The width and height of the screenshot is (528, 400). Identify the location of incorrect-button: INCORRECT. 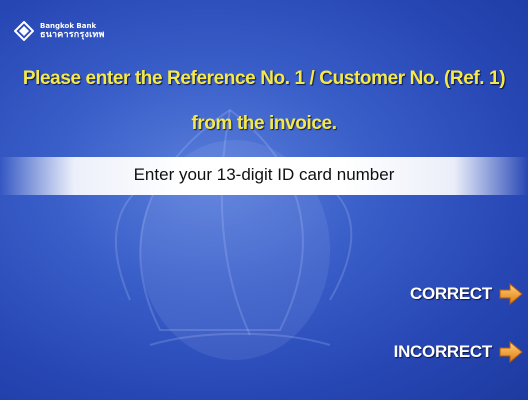
(459, 352).